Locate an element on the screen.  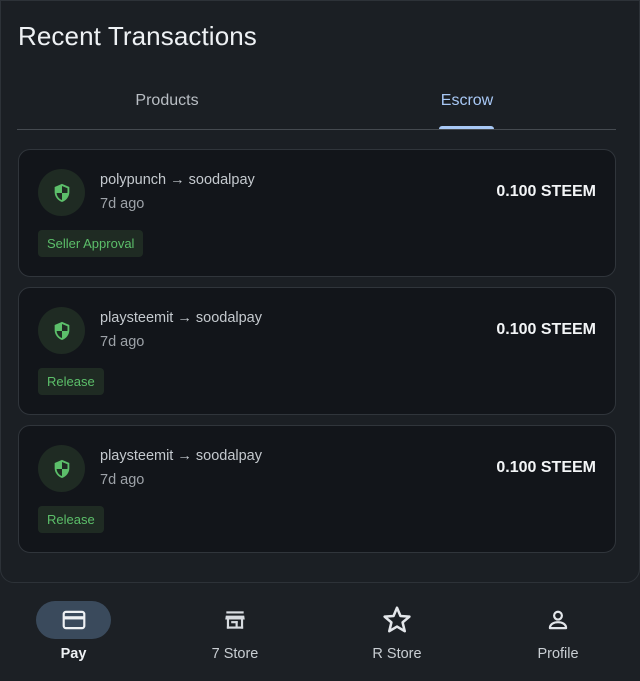
status-badge: Seller Approval is located at coordinates (91, 243).